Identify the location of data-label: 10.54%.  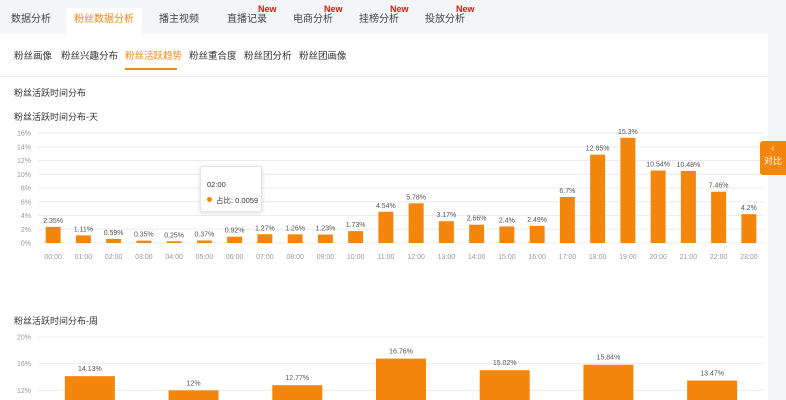
(658, 165).